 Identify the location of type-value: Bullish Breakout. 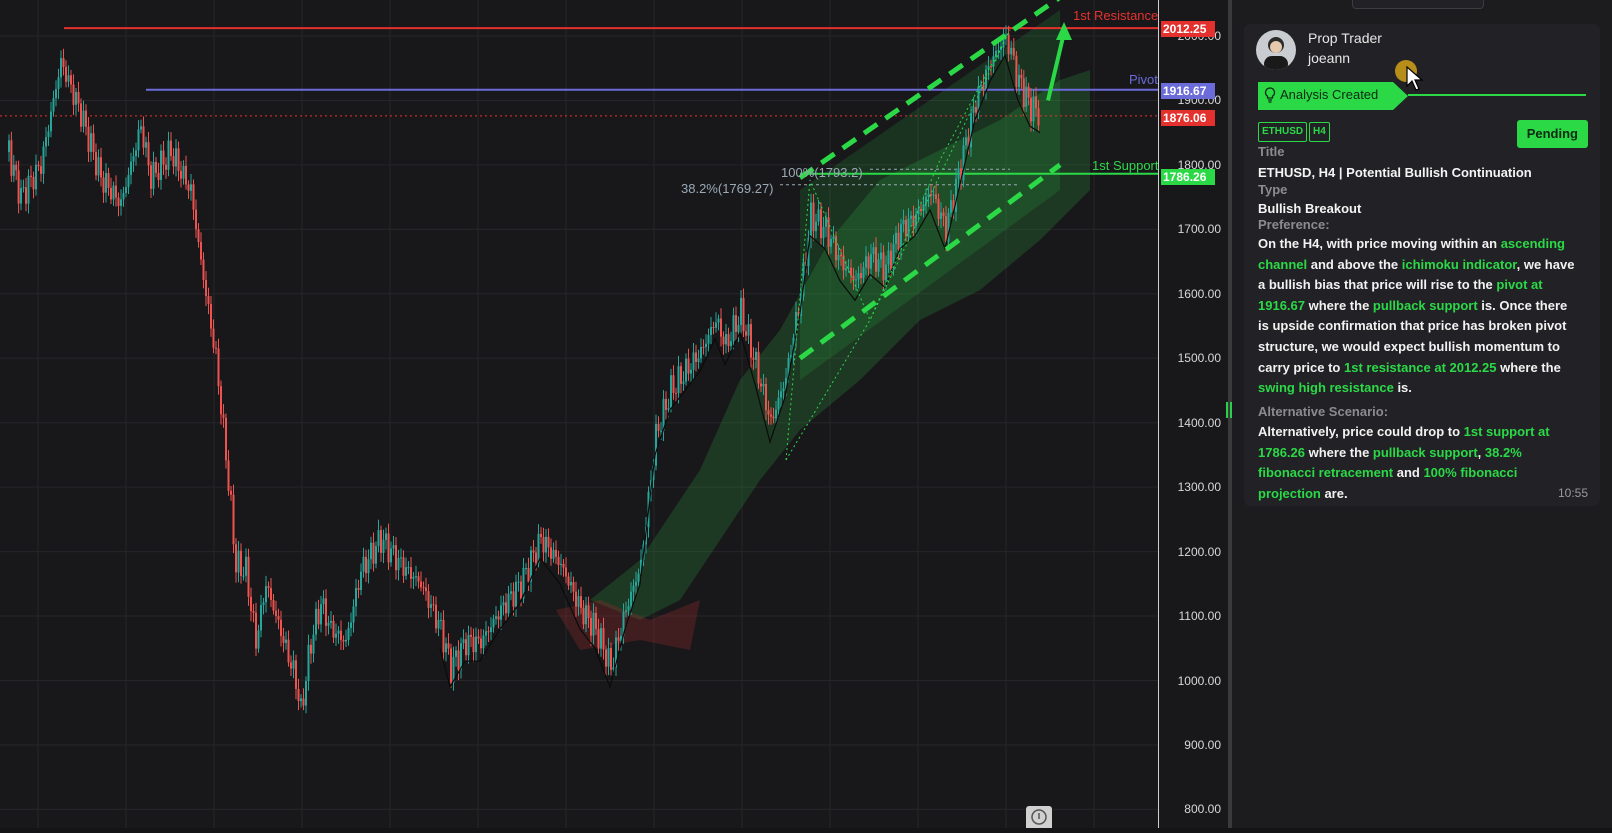
(1310, 208).